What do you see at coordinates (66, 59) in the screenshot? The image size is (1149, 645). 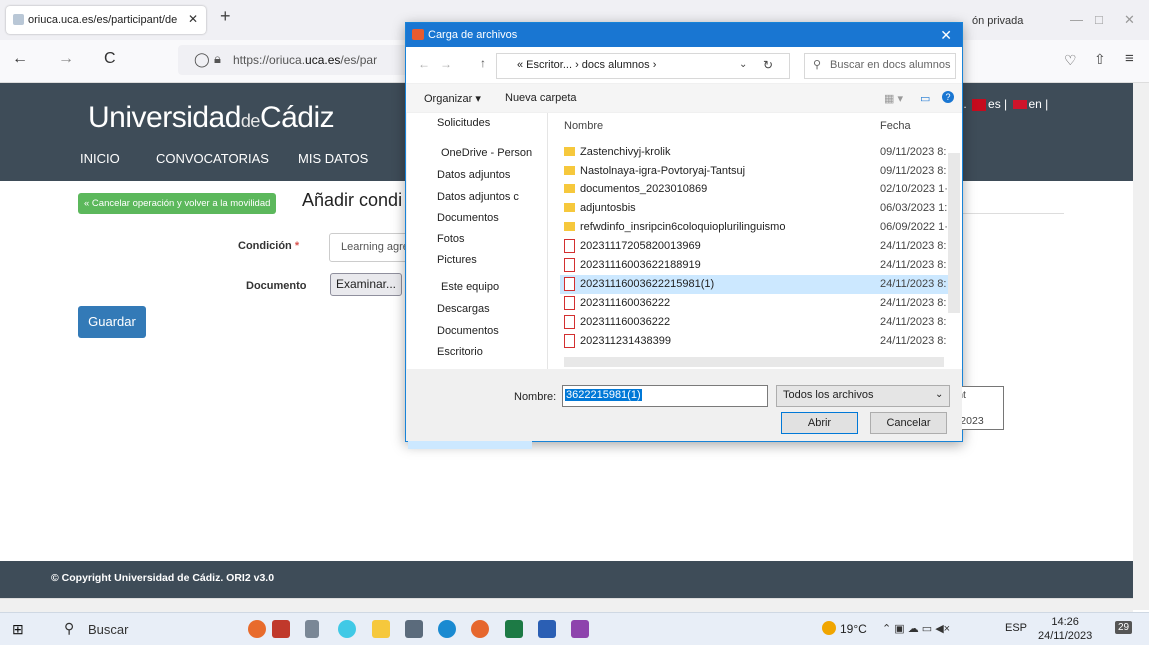 I see `forward-button: →` at bounding box center [66, 59].